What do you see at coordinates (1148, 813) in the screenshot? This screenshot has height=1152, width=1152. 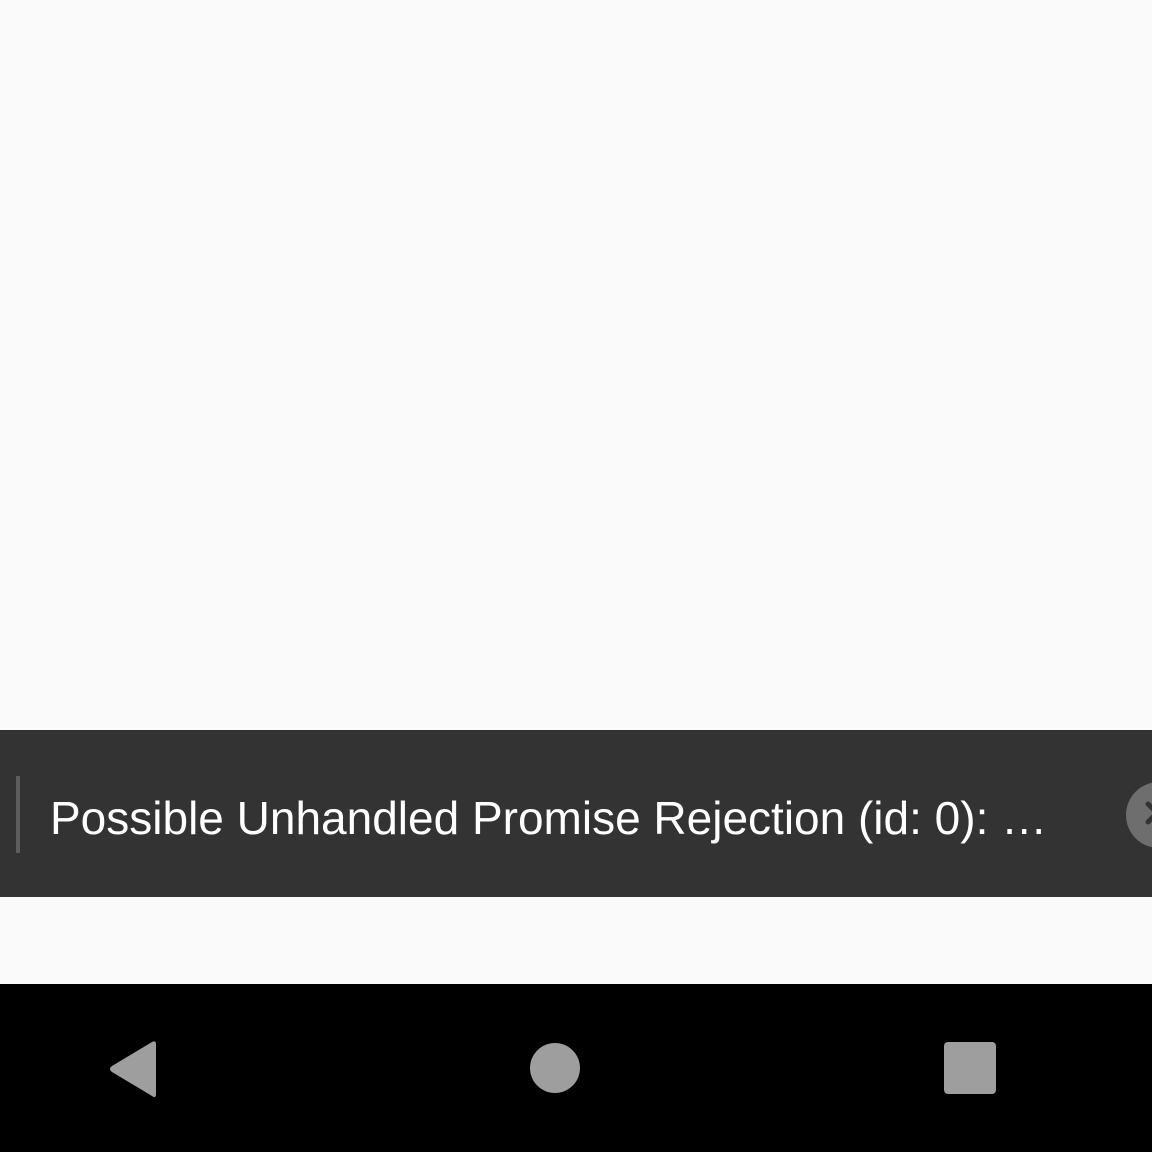 I see `close-icon` at bounding box center [1148, 813].